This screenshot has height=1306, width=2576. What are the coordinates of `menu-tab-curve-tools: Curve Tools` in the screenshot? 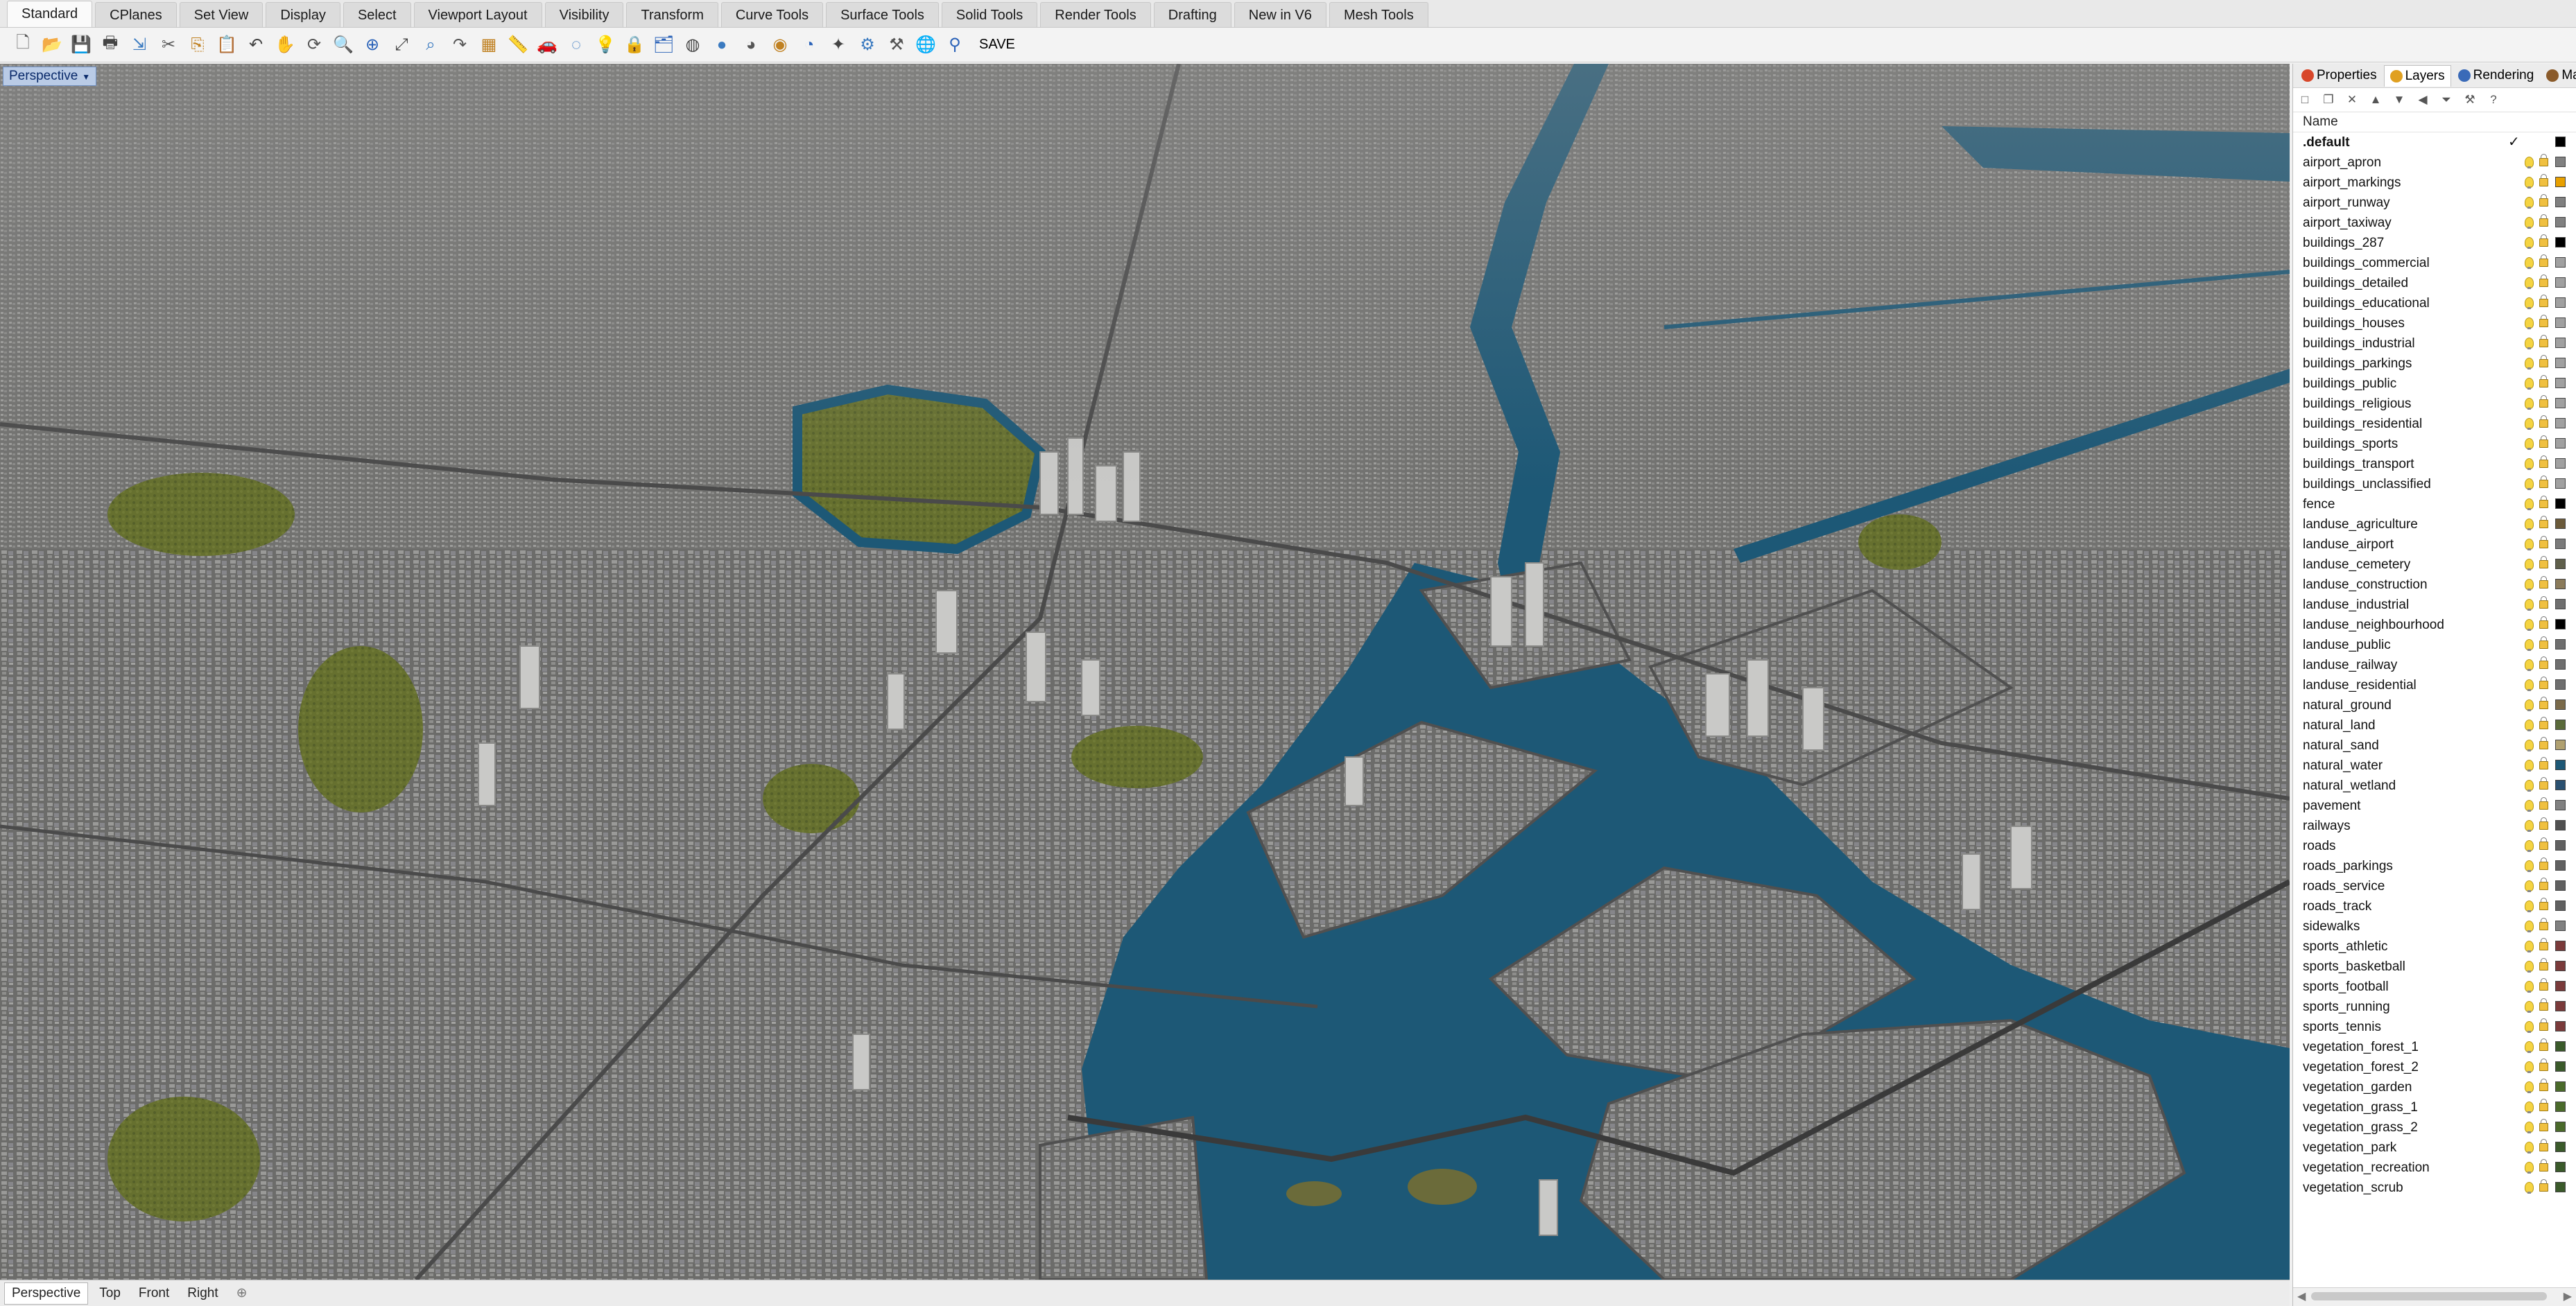 It's located at (772, 14).